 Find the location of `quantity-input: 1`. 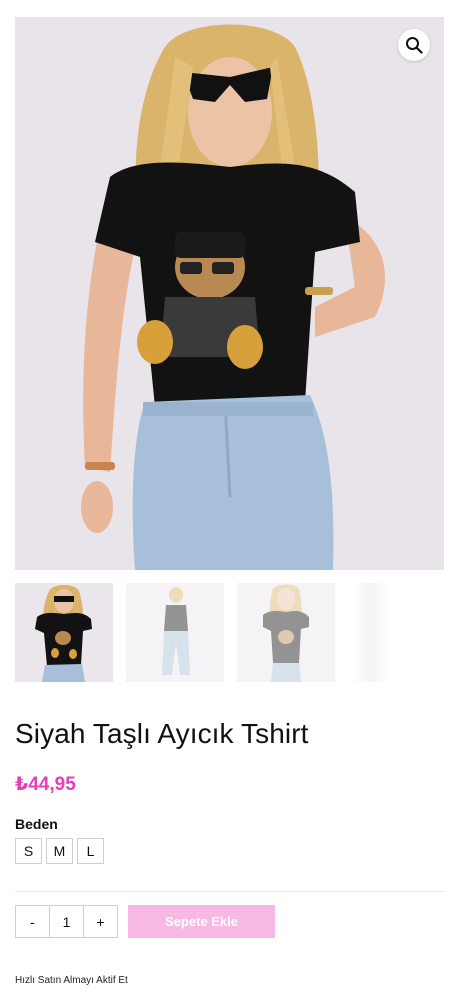

quantity-input: 1 is located at coordinates (66, 921).